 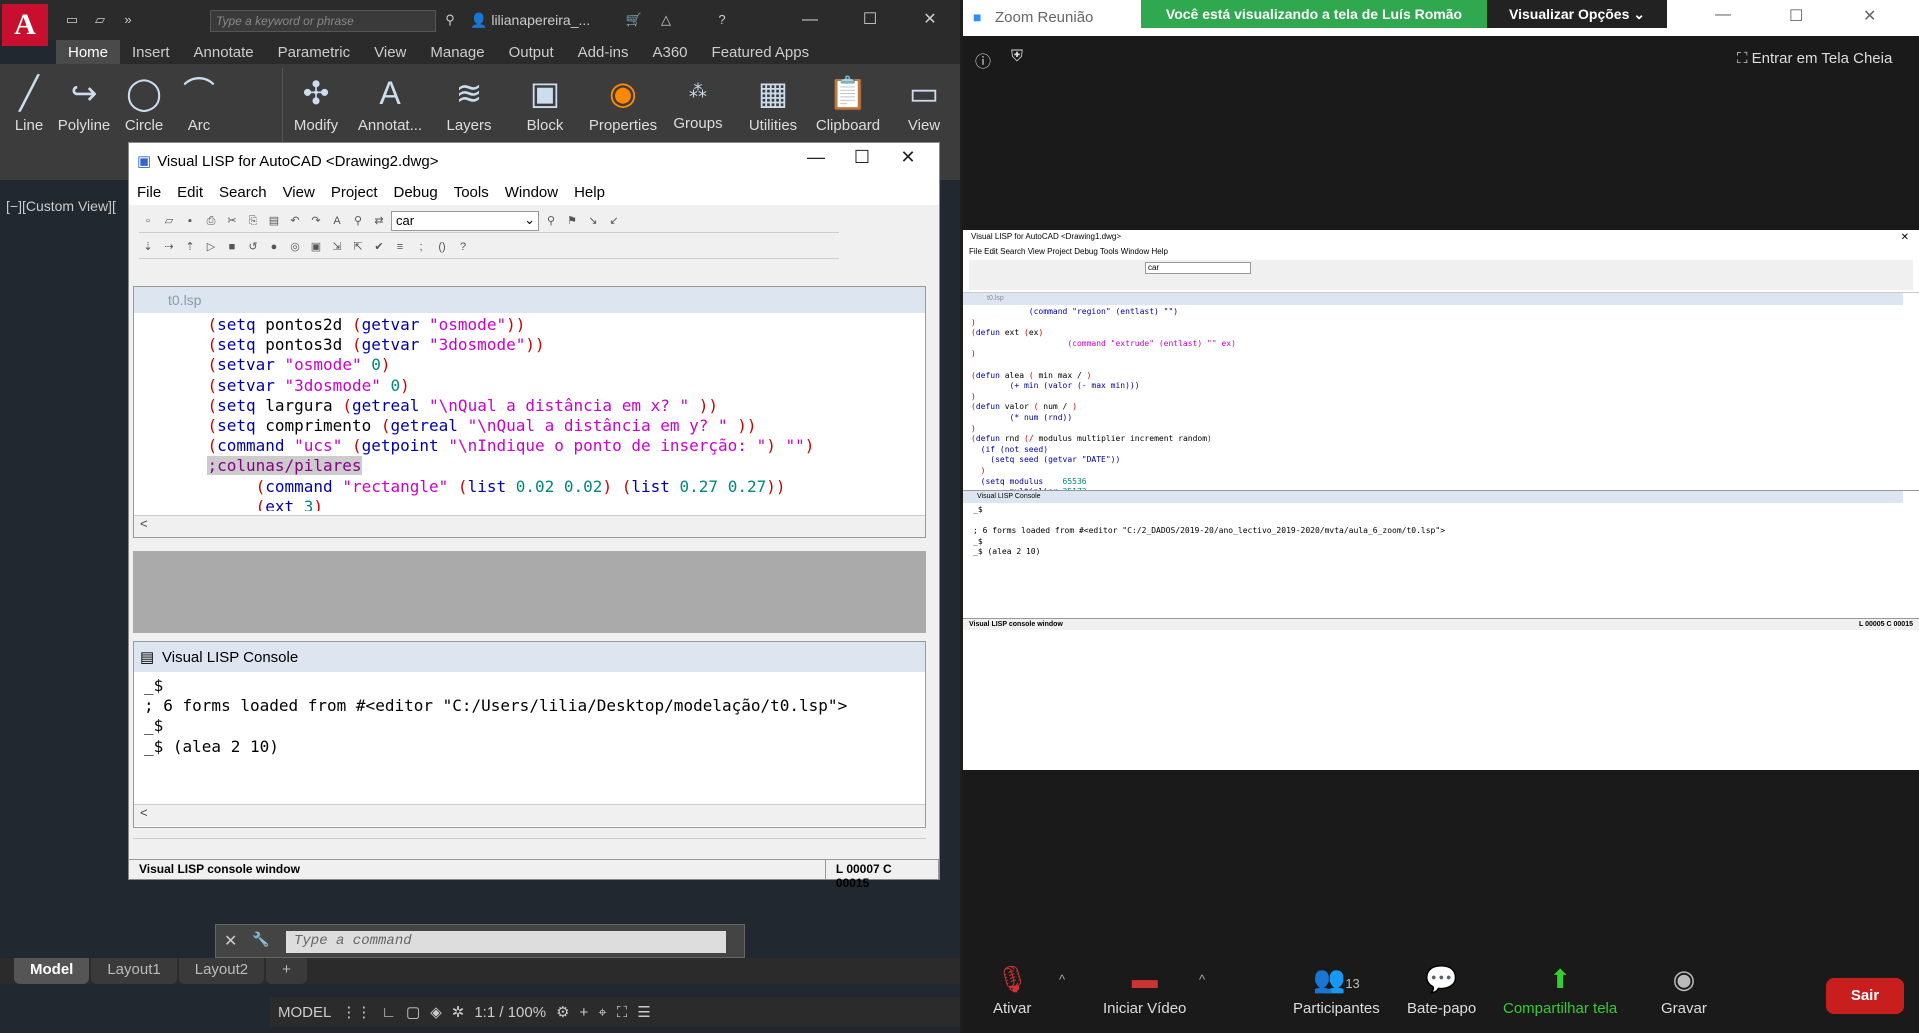 What do you see at coordinates (773, 104) in the screenshot?
I see `utilities-button: ▦ Utilities` at bounding box center [773, 104].